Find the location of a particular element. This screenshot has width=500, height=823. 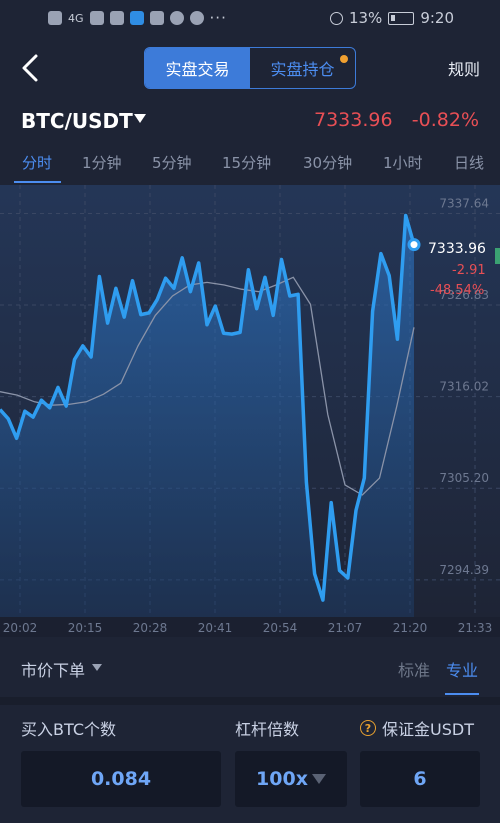

interval-tabs: 分时 1分钟 5分钟 15分钟 30分钟 1小时 日线 is located at coordinates (250, 163).